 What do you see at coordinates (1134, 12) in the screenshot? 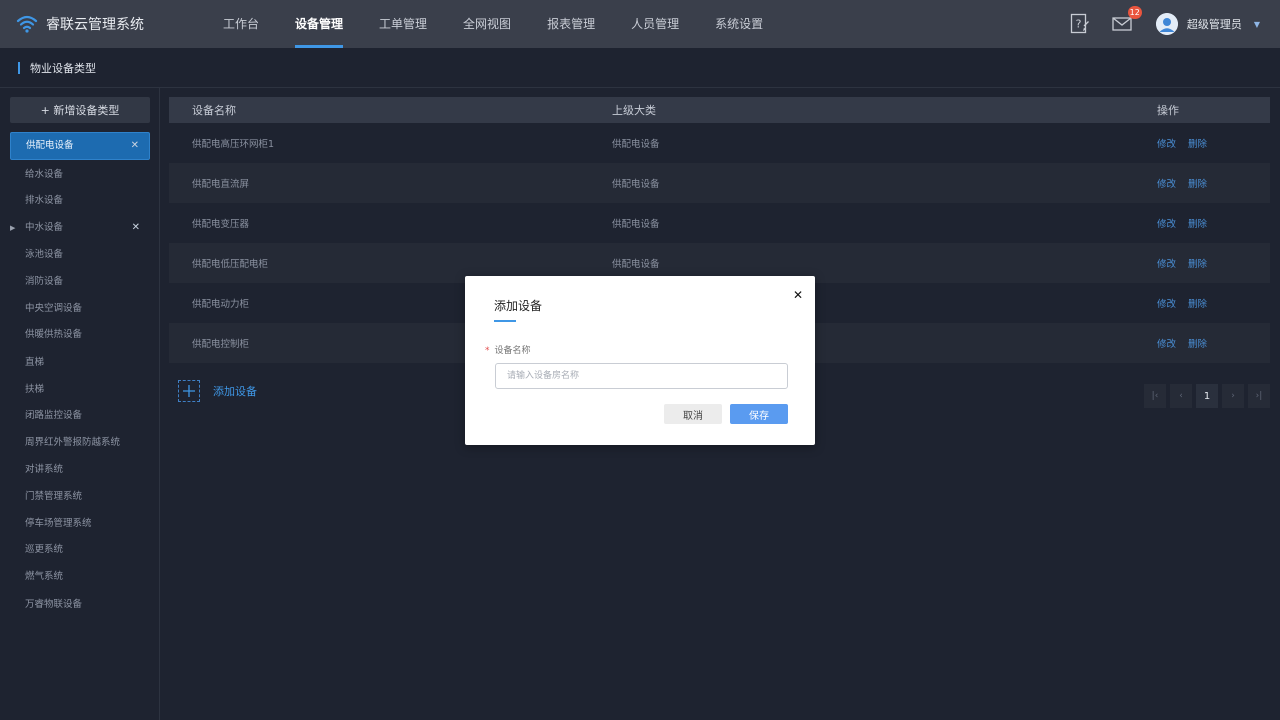
I see `unread-badge: 12` at bounding box center [1134, 12].